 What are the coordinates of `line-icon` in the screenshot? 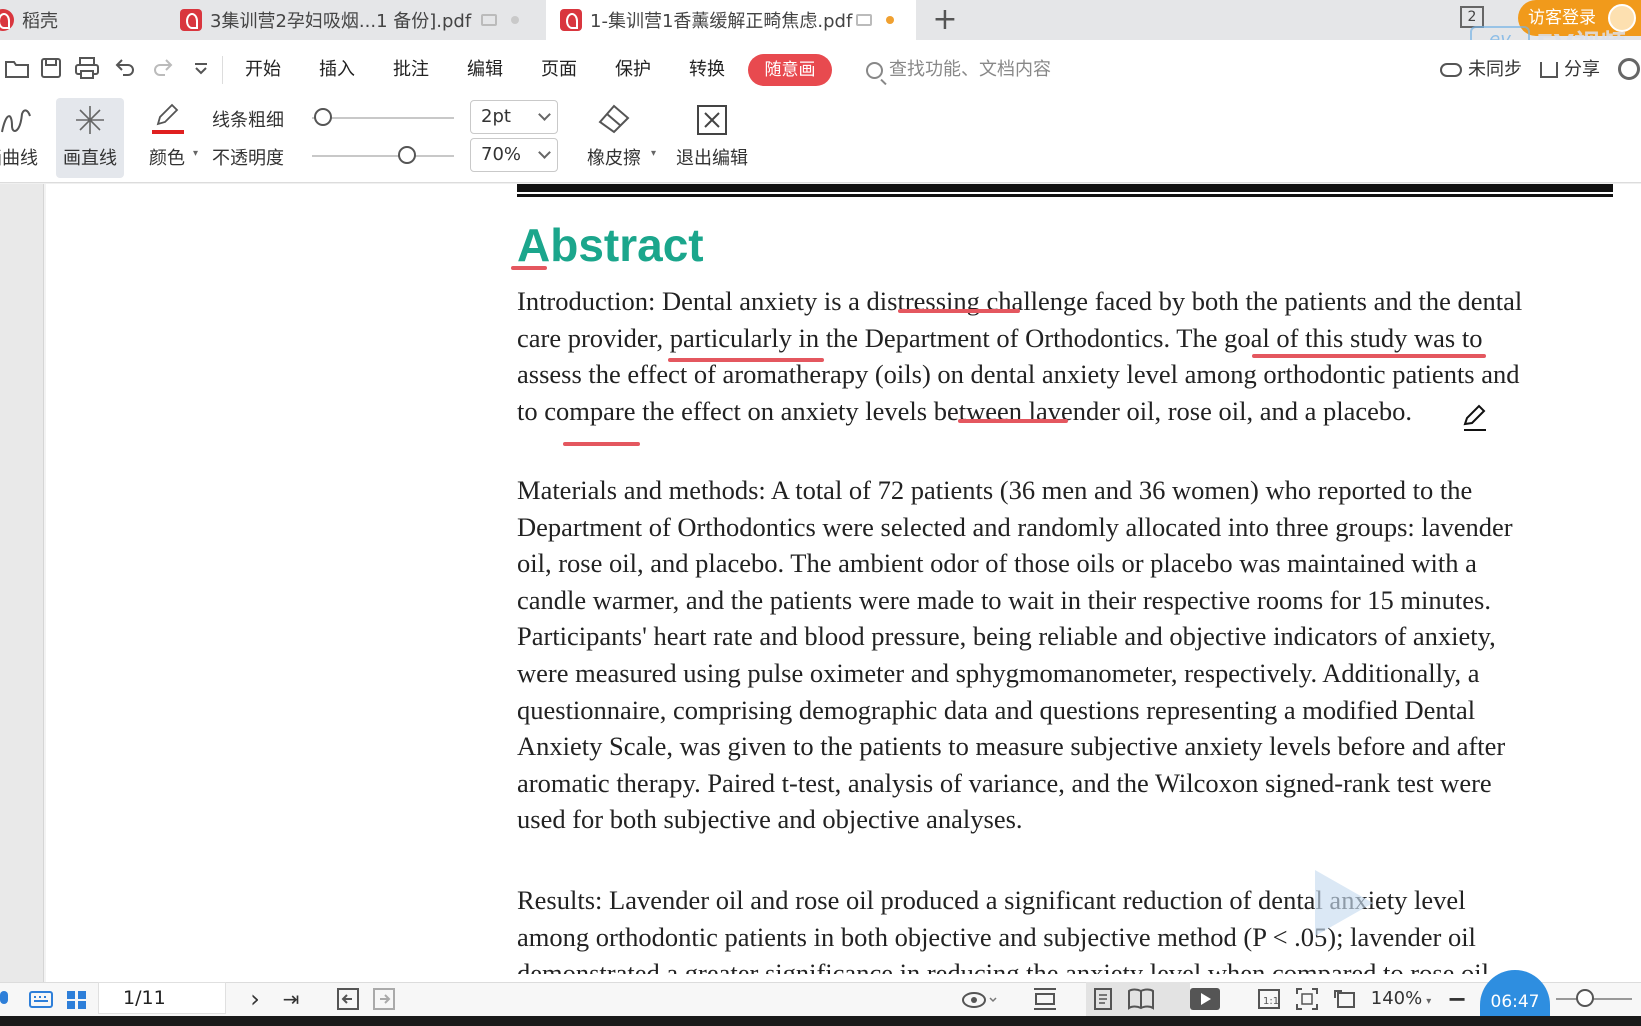 It's located at (90, 120).